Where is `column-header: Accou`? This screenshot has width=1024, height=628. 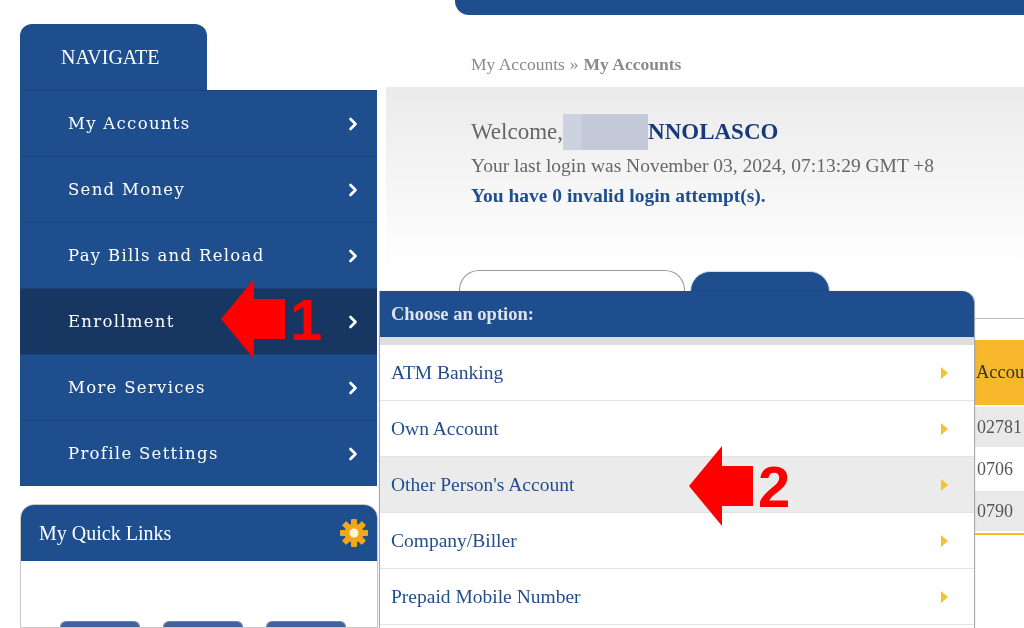
column-header: Accou is located at coordinates (999, 372).